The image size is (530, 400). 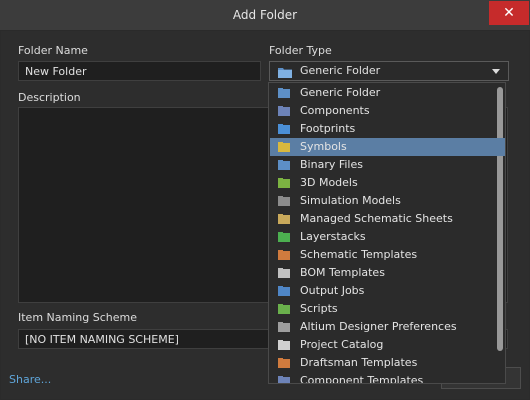 What do you see at coordinates (323, 146) in the screenshot?
I see `dropdown-item-label: Symbols` at bounding box center [323, 146].